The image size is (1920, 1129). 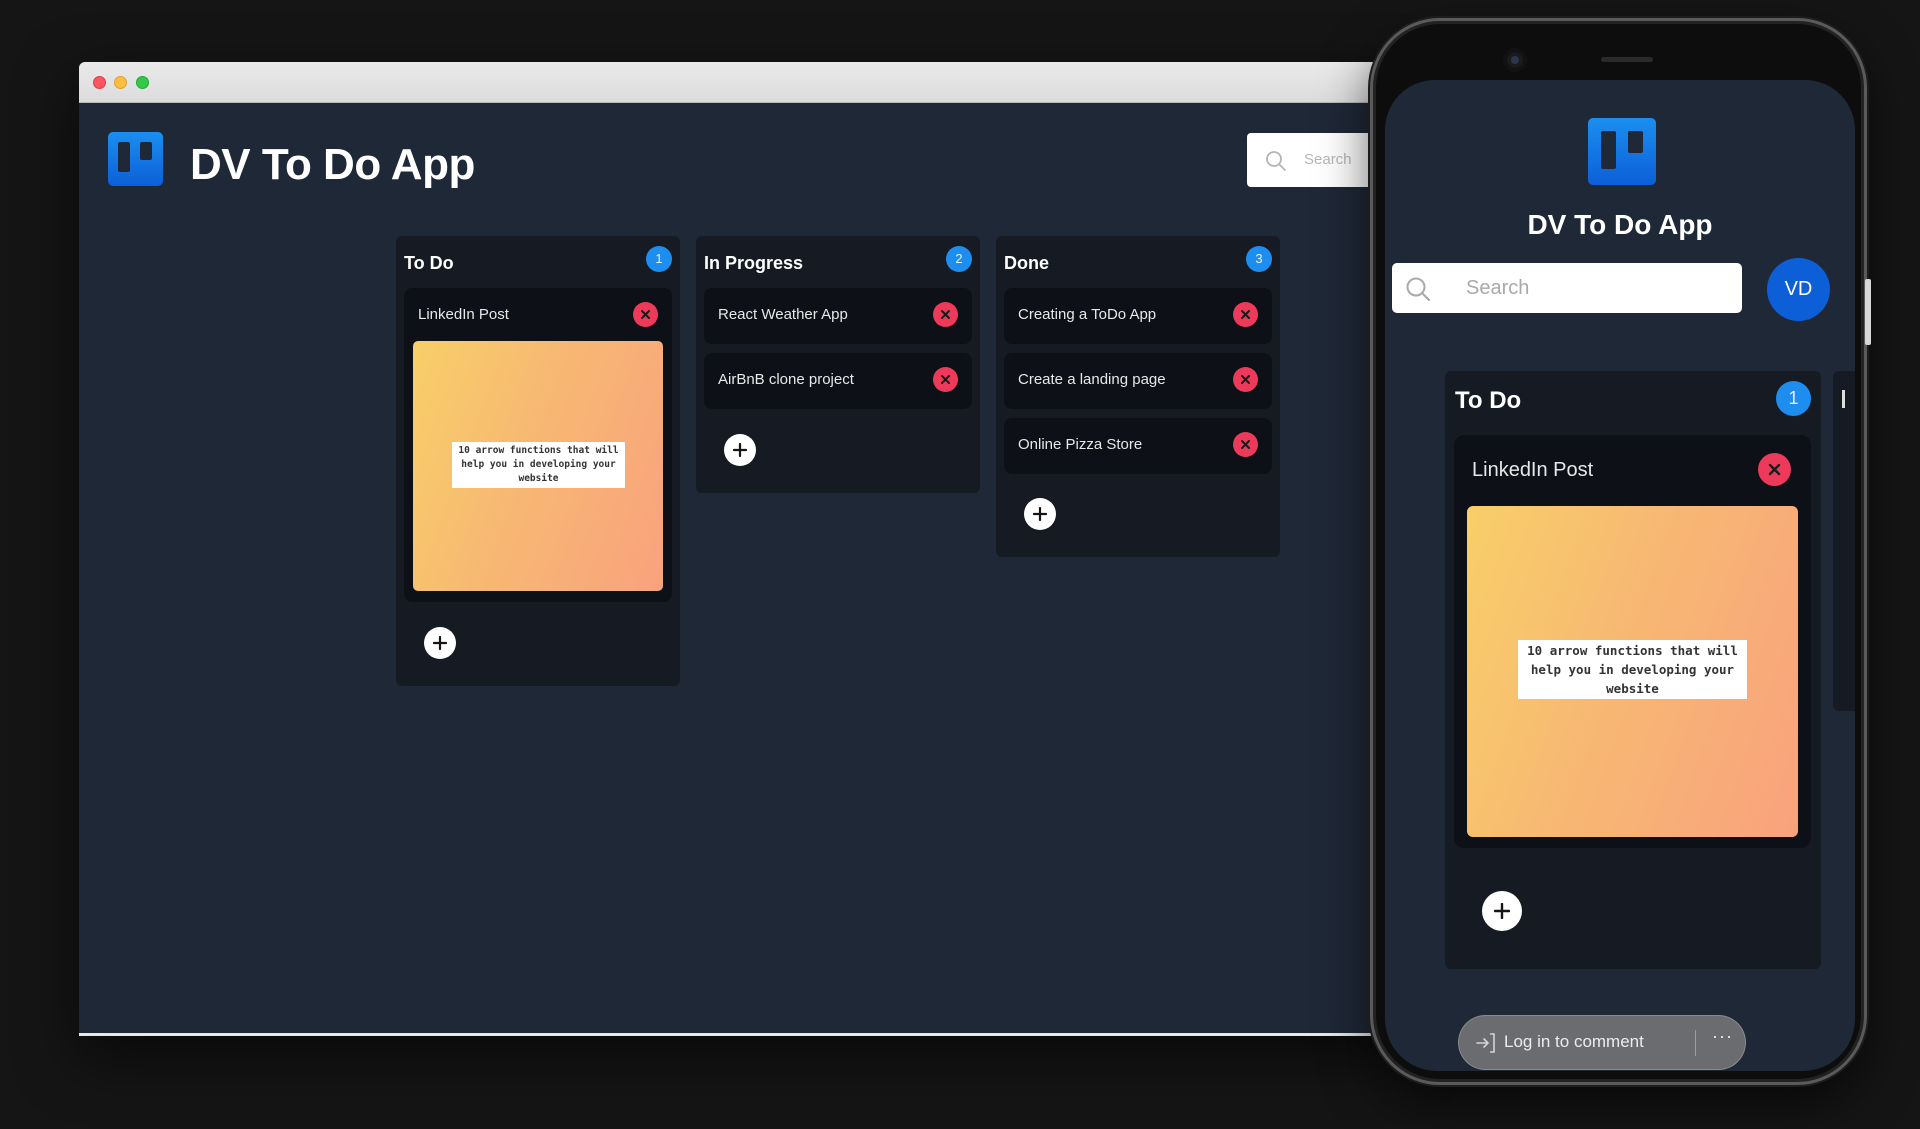 I want to click on window-maximize-button, so click(x=142, y=82).